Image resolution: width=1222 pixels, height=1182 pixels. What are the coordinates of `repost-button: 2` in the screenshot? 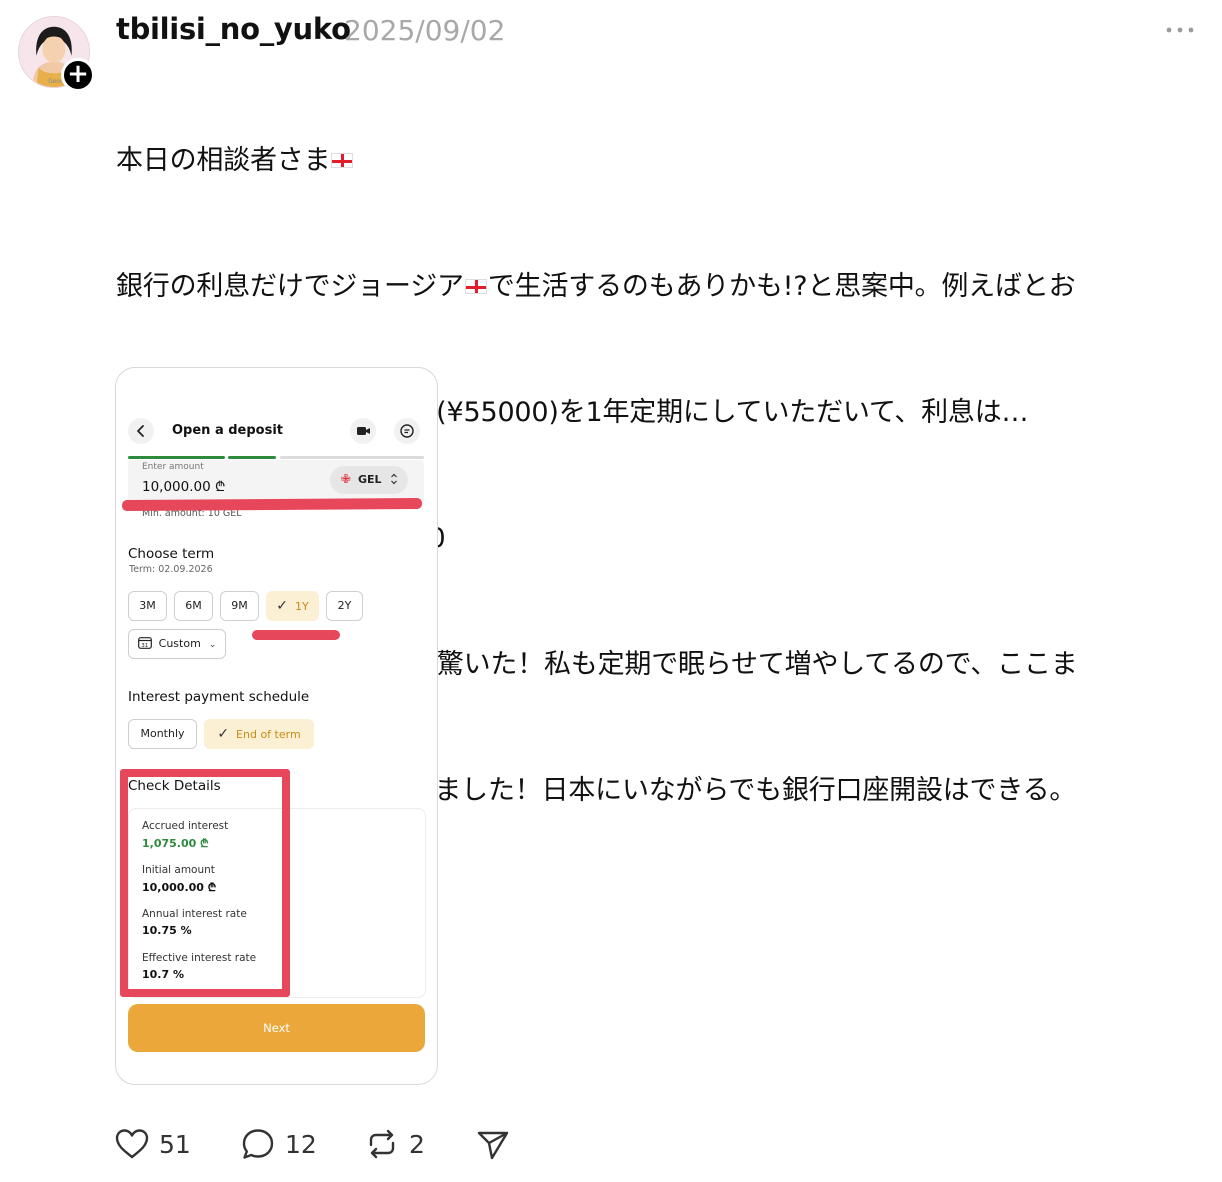 It's located at (394, 1144).